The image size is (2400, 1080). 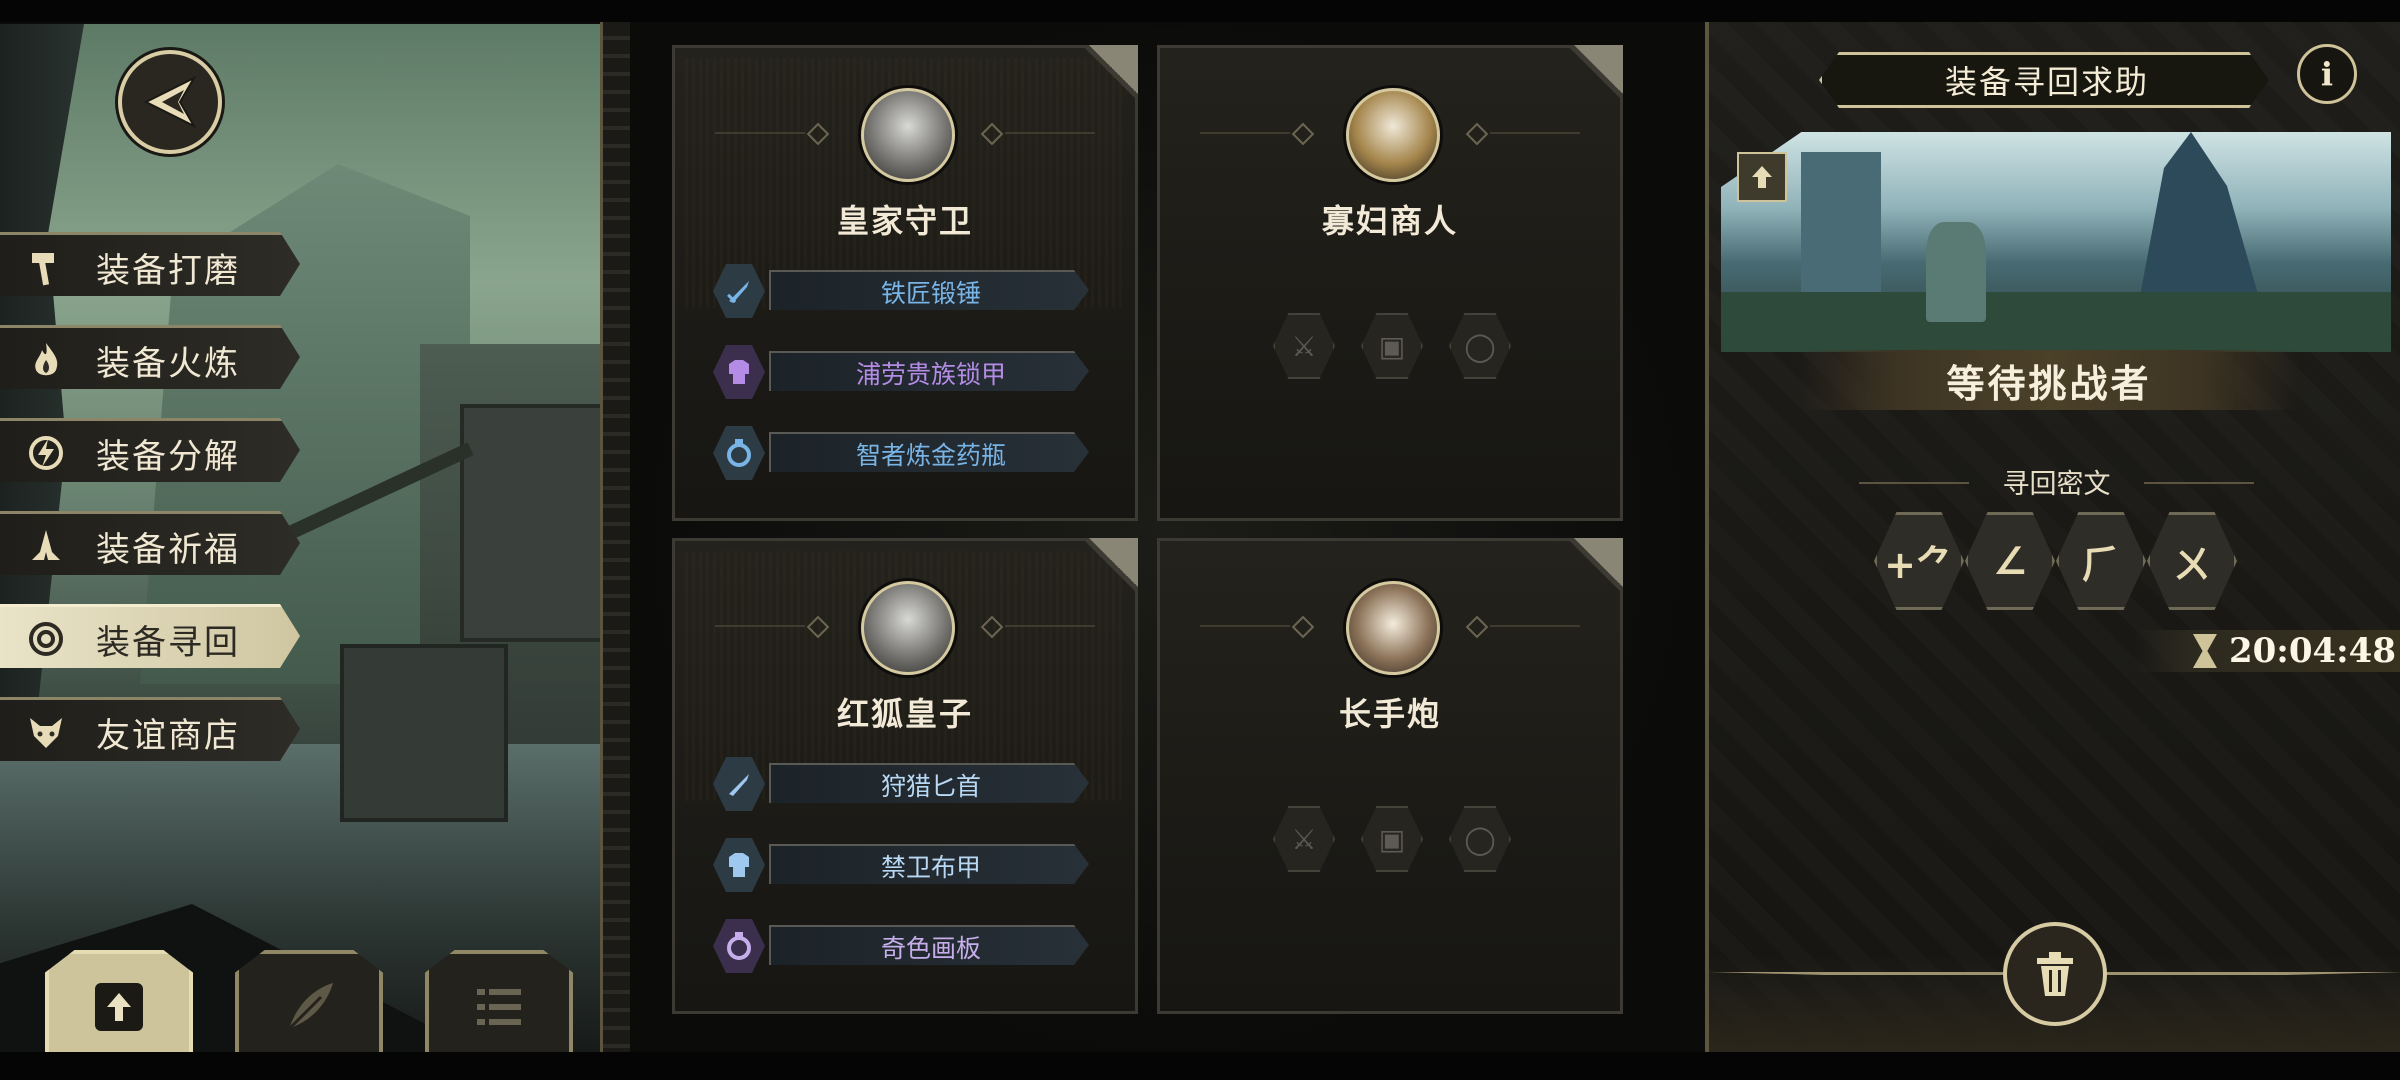 I want to click on hero-name: 寡妇商人, so click(x=1389, y=221).